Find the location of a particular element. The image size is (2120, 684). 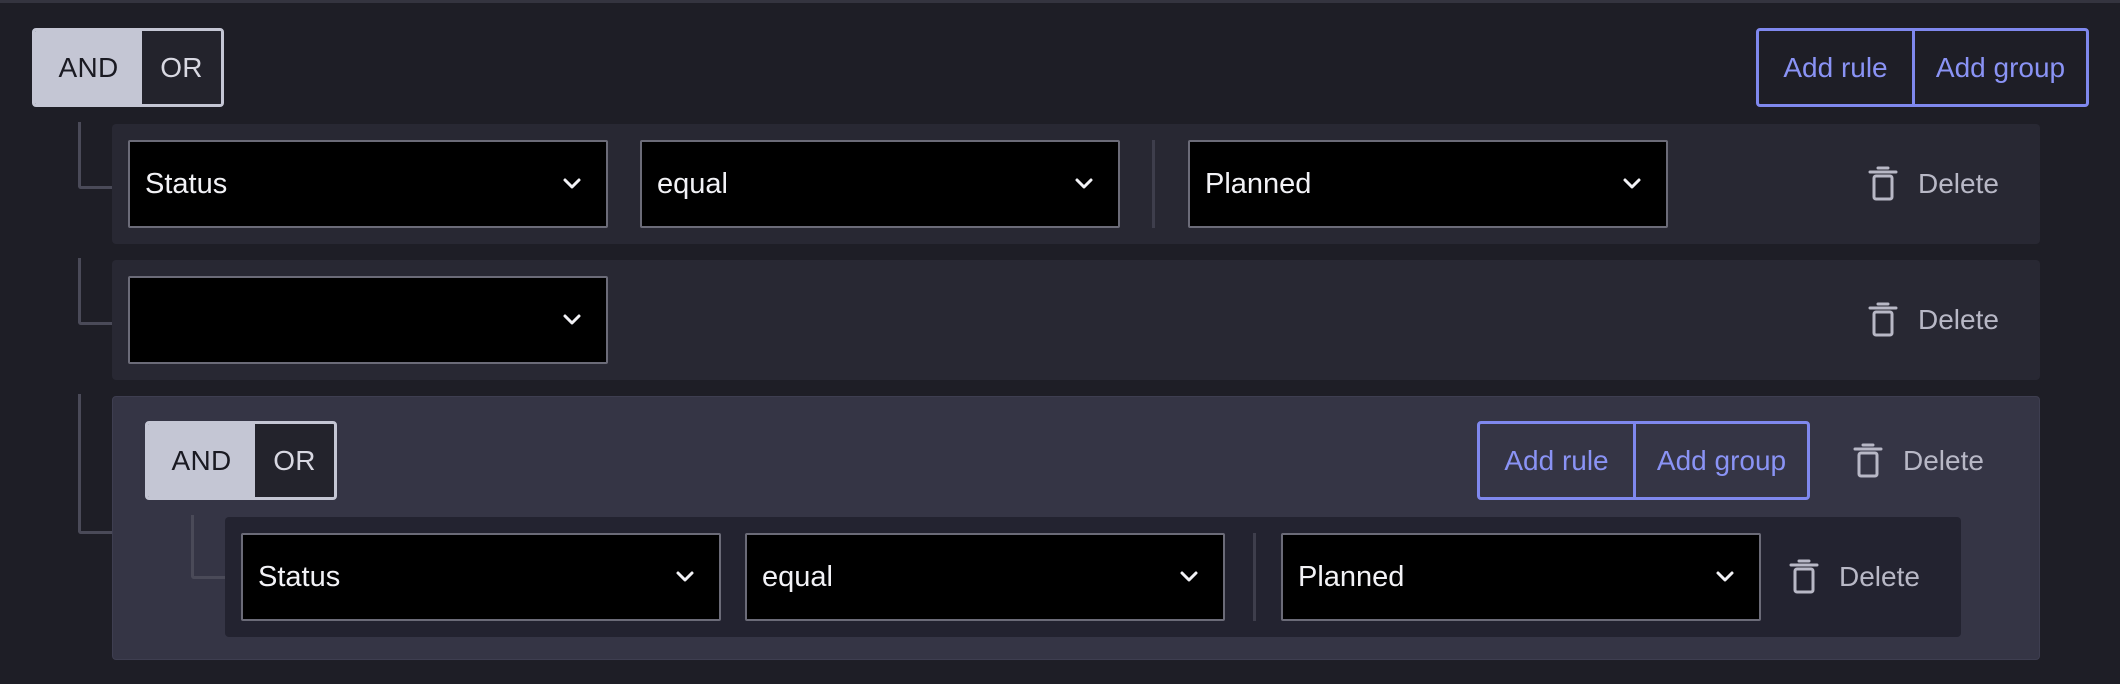

group-add-rule-button: Add rule is located at coordinates (1556, 460).